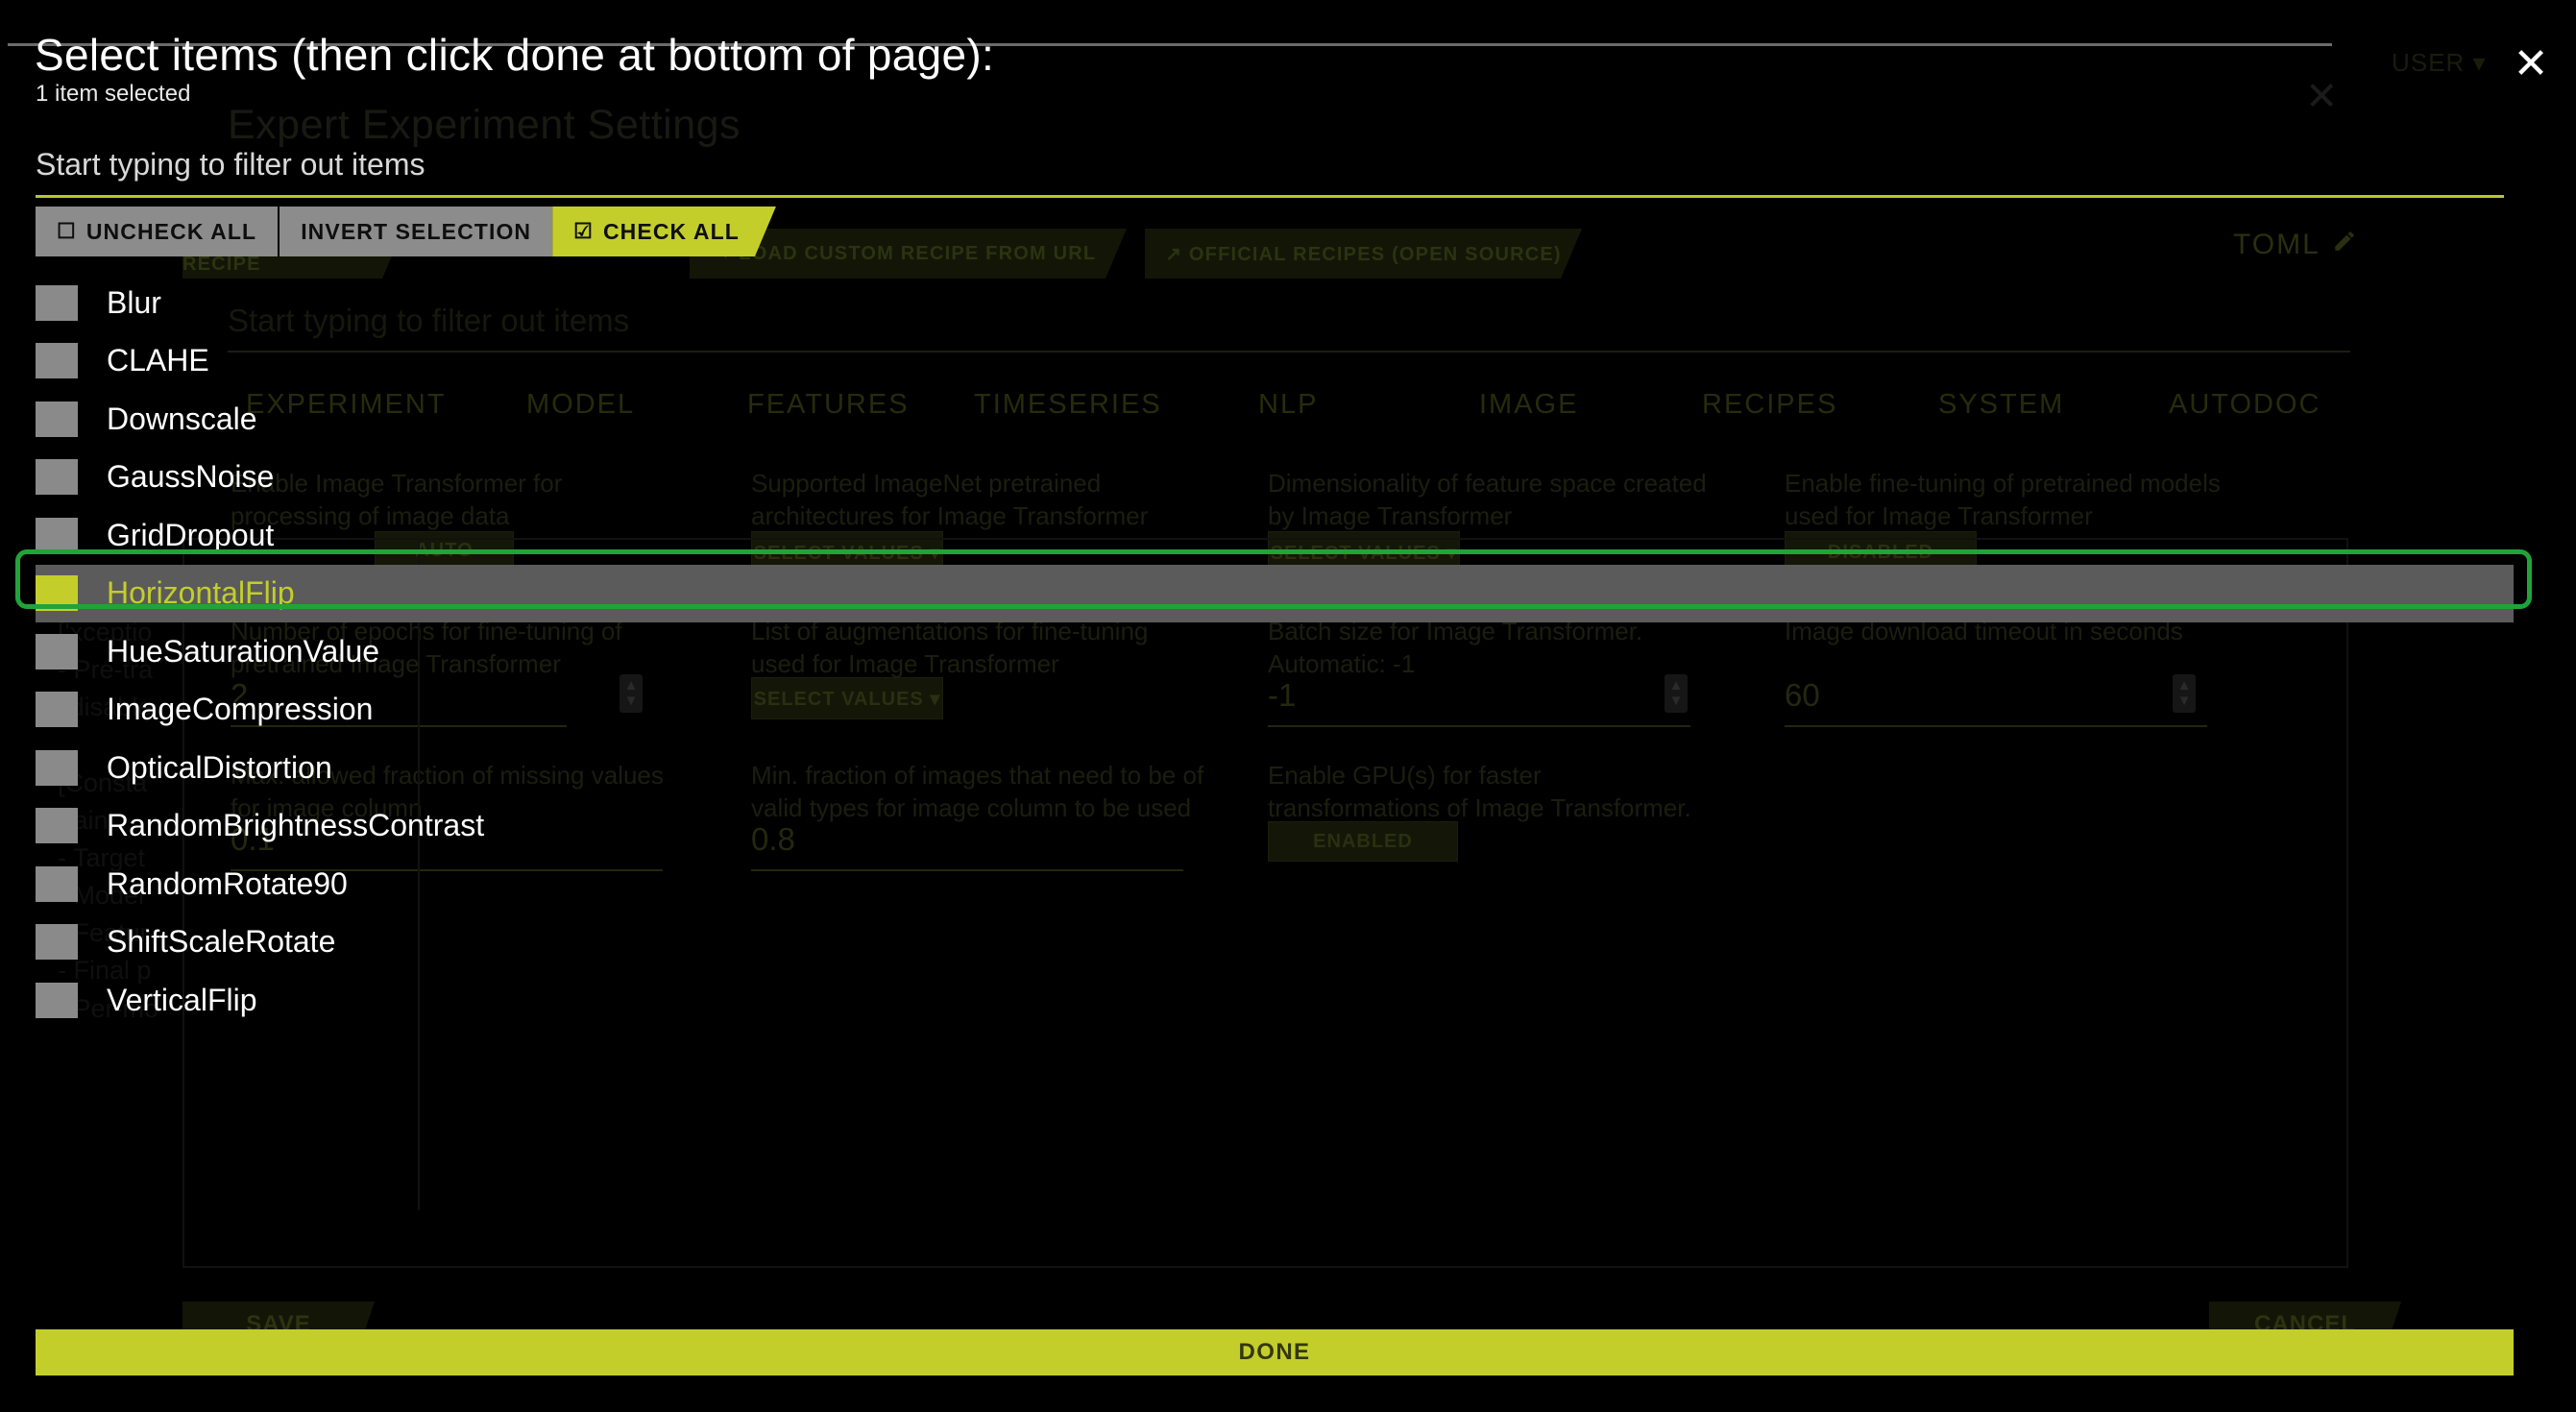 The width and height of the screenshot is (2576, 1412). I want to click on list-item-label: OpticalDistortion, so click(219, 767).